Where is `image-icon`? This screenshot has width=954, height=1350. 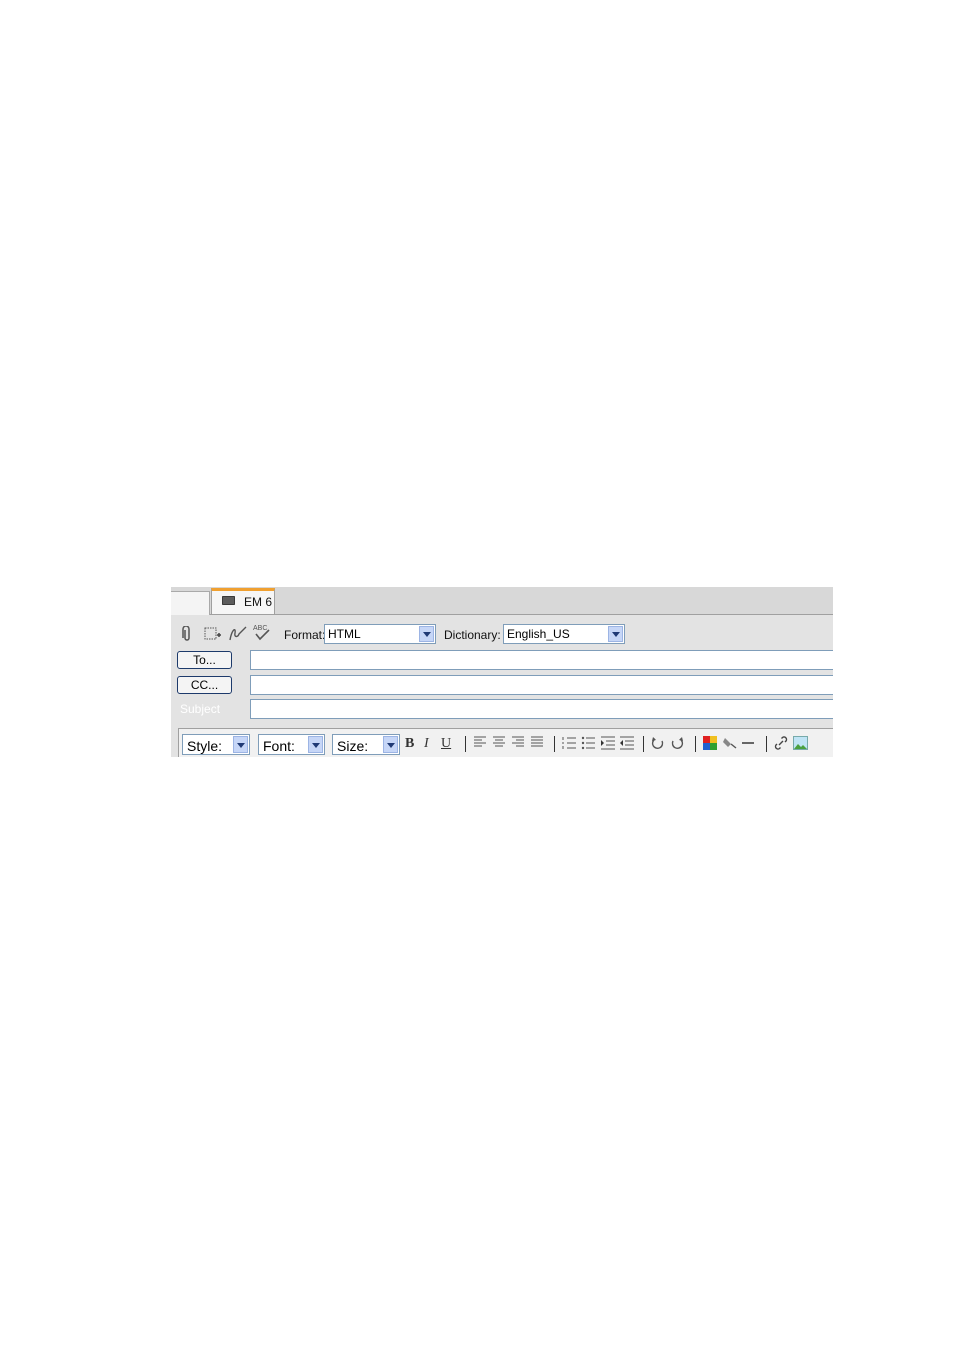
image-icon is located at coordinates (800, 745).